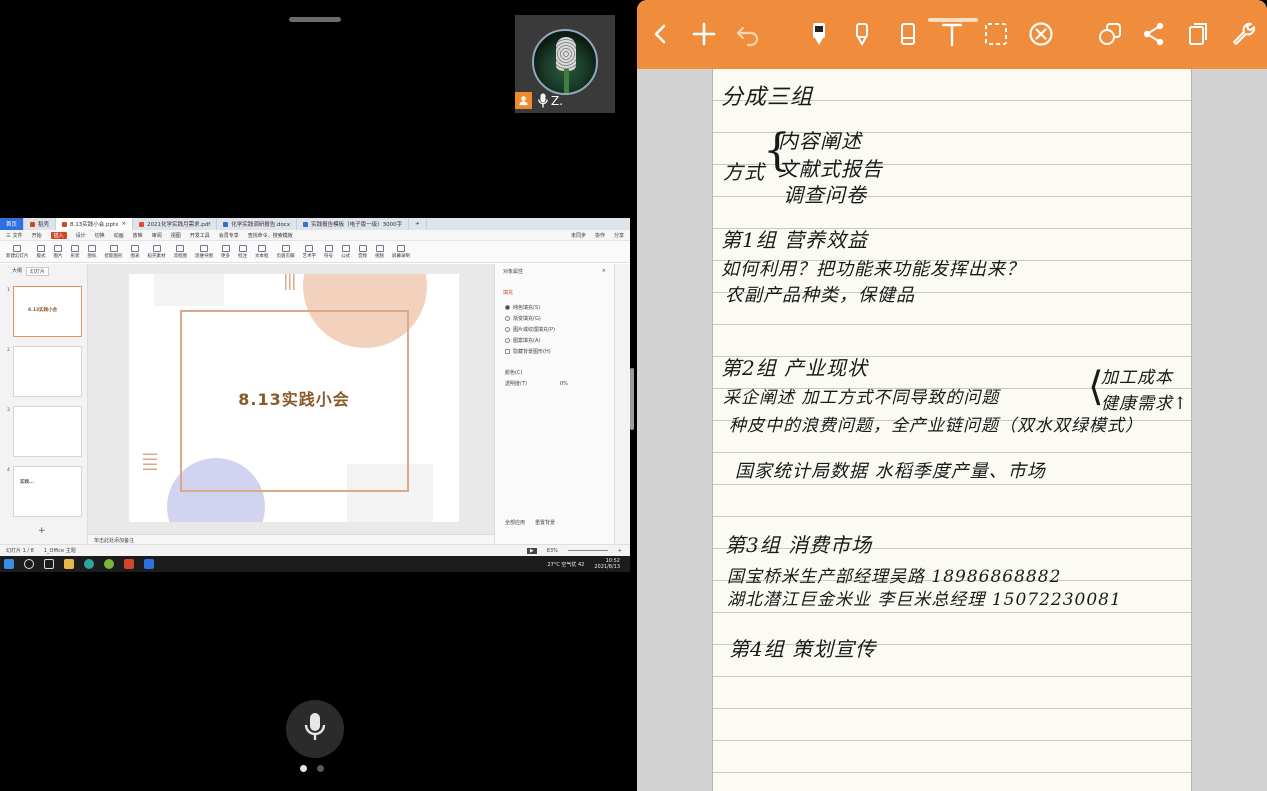 This screenshot has height=791, width=1267. I want to click on handwritten-line: 国宝桥米生产部经理吴路 18986868882, so click(894, 577).